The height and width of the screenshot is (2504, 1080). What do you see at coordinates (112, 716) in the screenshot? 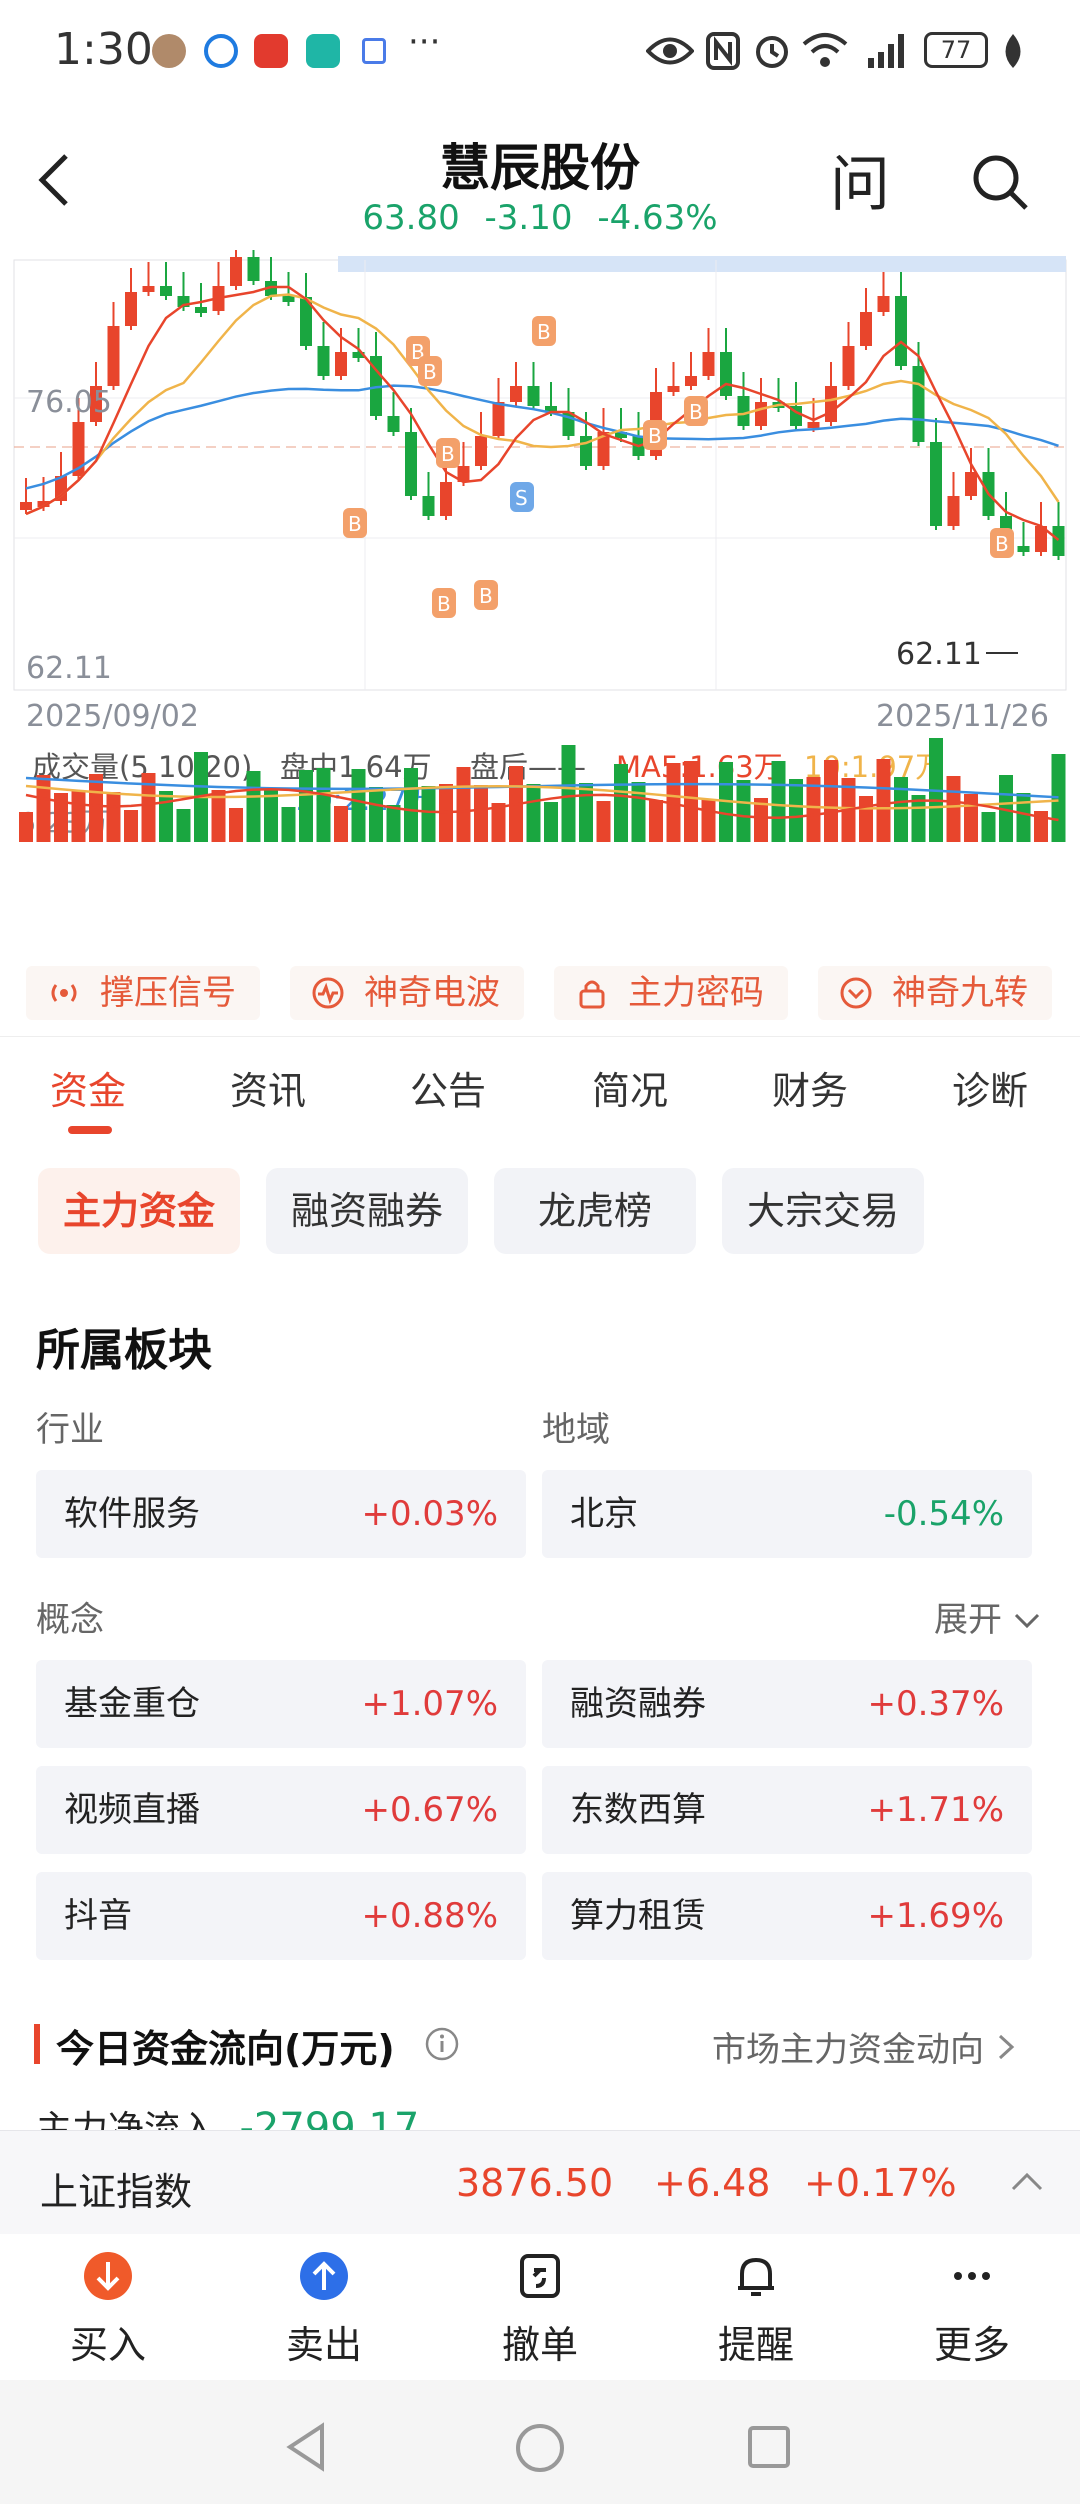
I see `date-start: 2025/09/02` at bounding box center [112, 716].